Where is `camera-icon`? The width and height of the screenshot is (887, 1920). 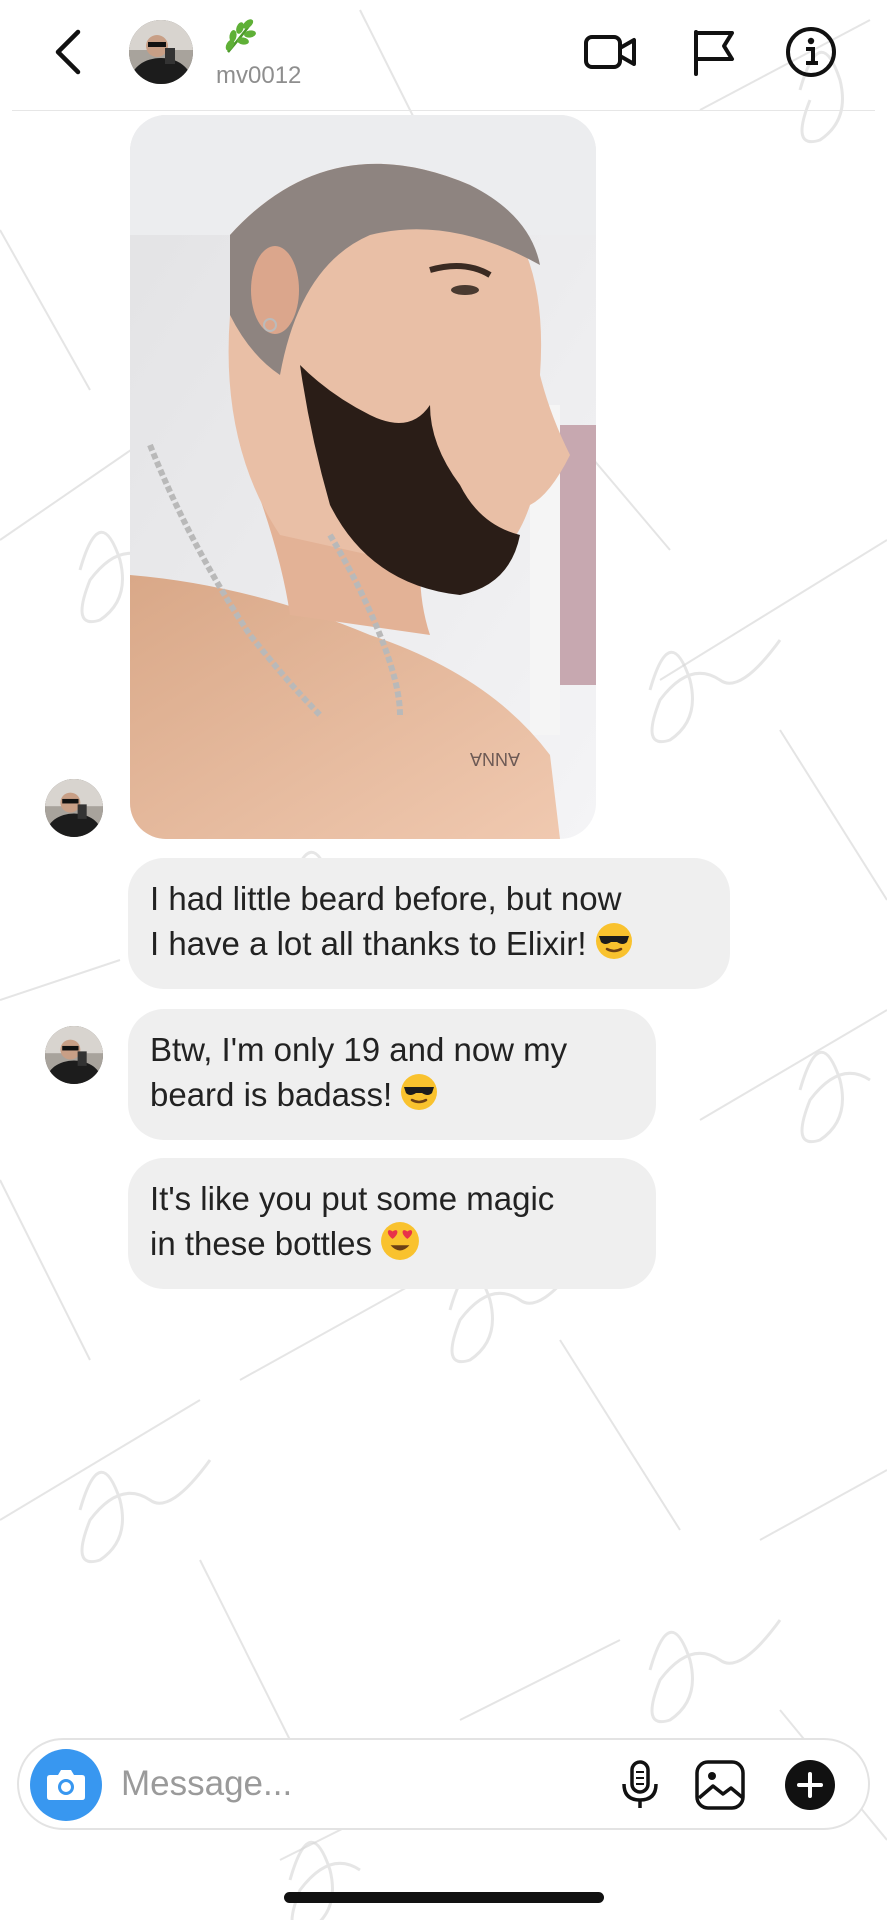 camera-icon is located at coordinates (66, 1785).